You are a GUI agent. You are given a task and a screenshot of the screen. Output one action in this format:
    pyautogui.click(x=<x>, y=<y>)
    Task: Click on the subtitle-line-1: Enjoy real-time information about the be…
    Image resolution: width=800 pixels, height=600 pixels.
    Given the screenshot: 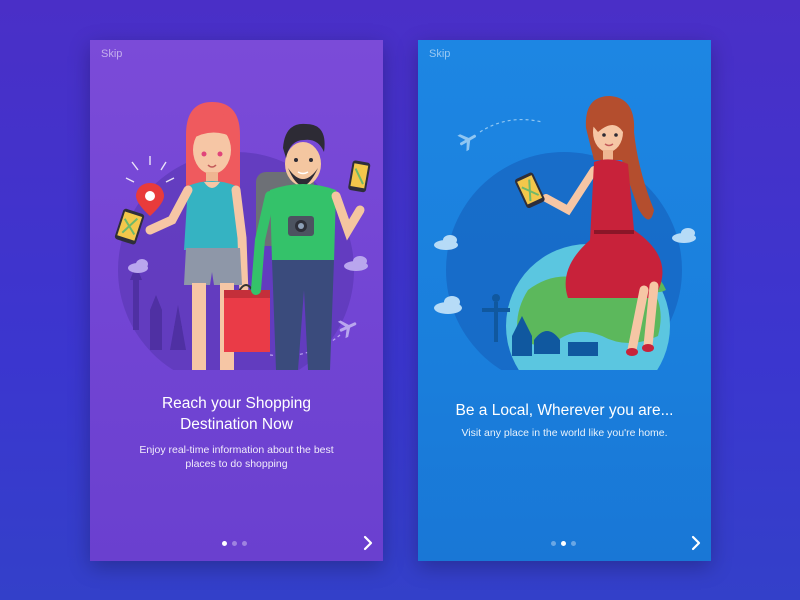 What is the action you would take?
    pyautogui.click(x=236, y=450)
    